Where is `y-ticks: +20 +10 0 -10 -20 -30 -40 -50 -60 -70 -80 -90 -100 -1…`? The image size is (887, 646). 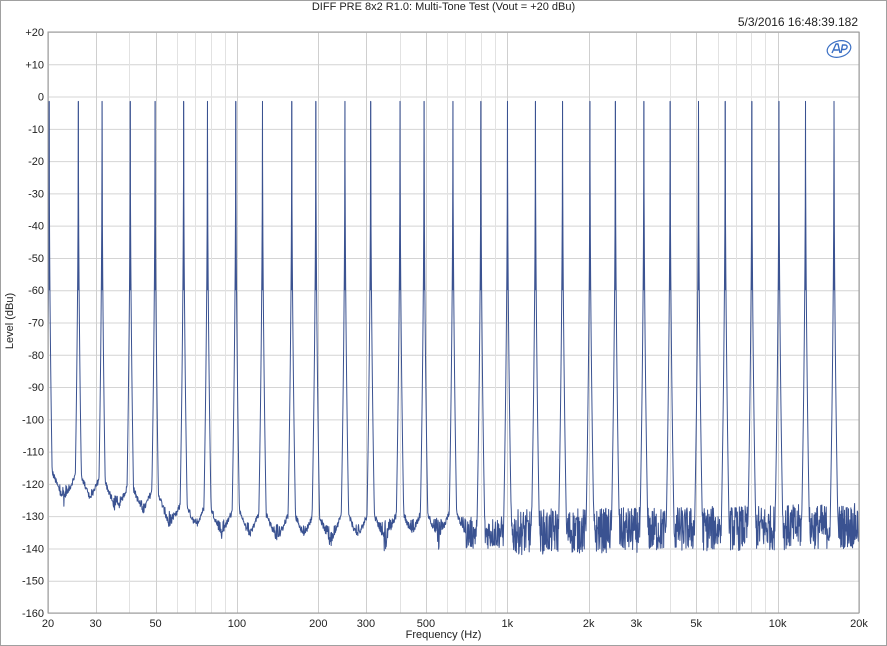
y-ticks: +20 +10 0 -10 -20 -30 -40 -50 -60 -70 -80 -90 -100 -1… is located at coordinates (33, 323).